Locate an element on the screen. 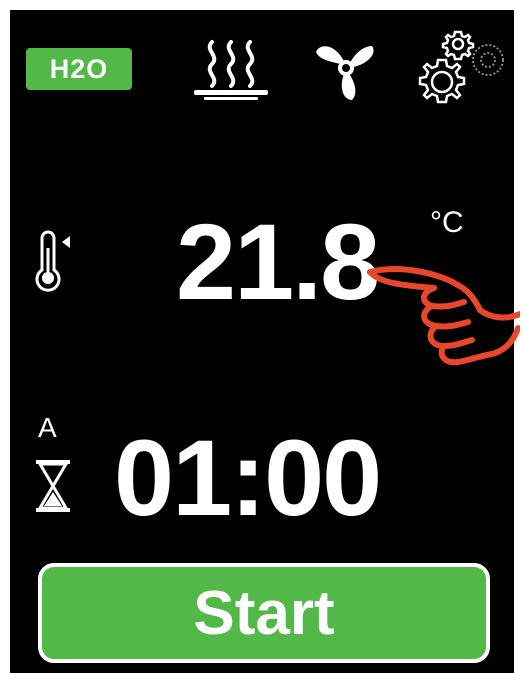 The height and width of the screenshot is (673, 524). timer-value: 01:00 is located at coordinates (304, 478).